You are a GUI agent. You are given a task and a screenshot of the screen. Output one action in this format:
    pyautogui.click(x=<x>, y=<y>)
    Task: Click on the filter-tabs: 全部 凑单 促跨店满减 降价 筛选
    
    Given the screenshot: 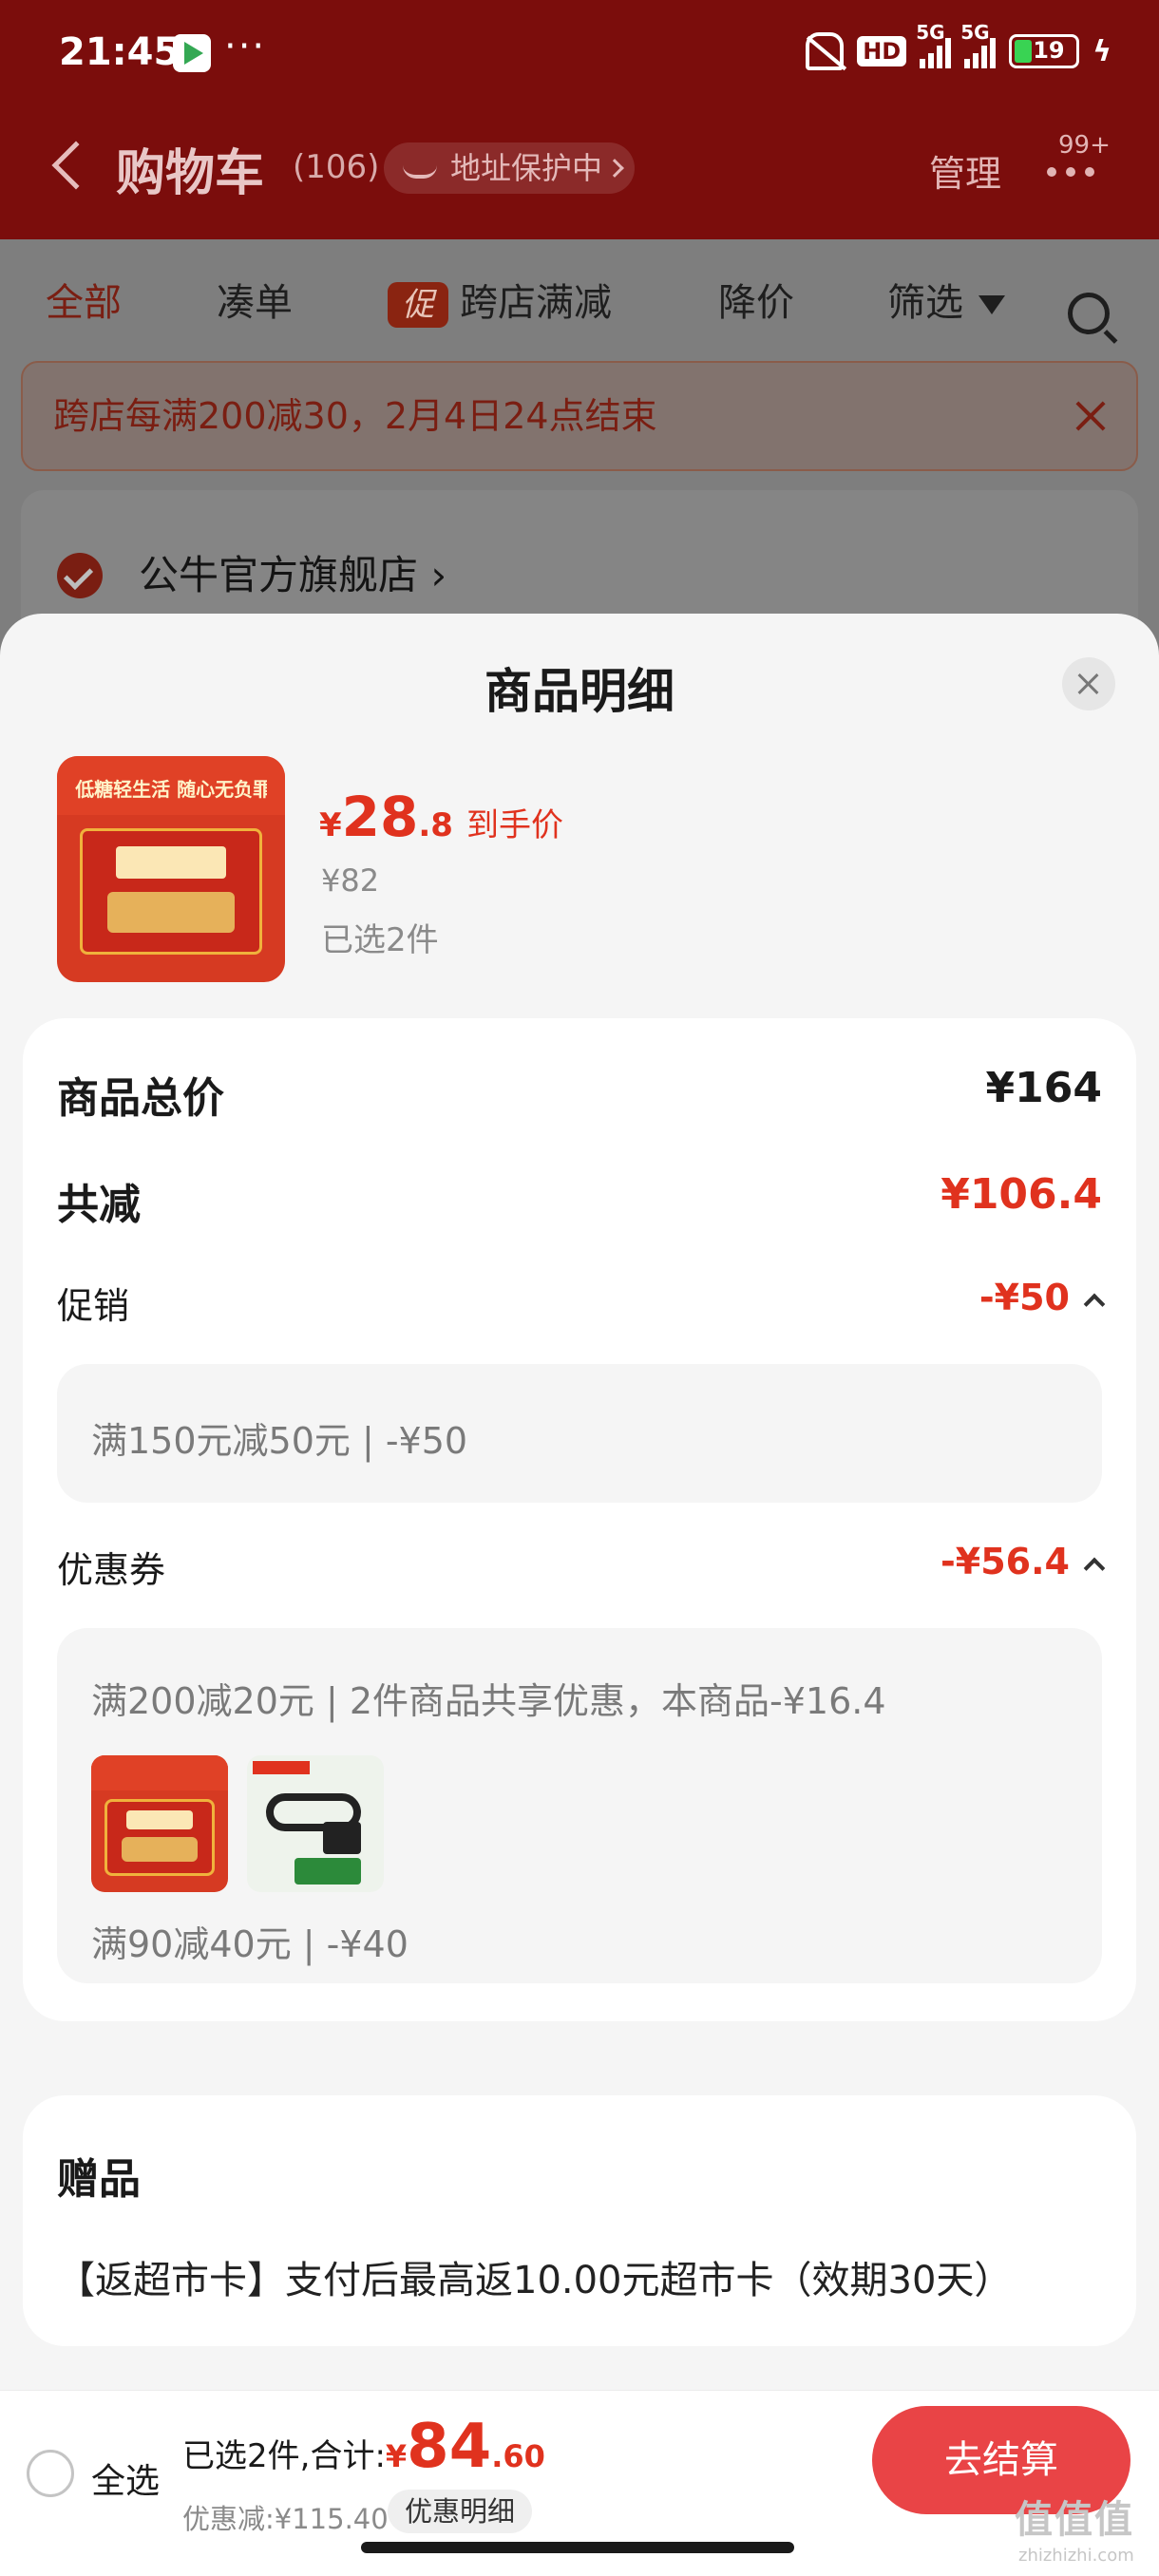 What is the action you would take?
    pyautogui.click(x=579, y=300)
    